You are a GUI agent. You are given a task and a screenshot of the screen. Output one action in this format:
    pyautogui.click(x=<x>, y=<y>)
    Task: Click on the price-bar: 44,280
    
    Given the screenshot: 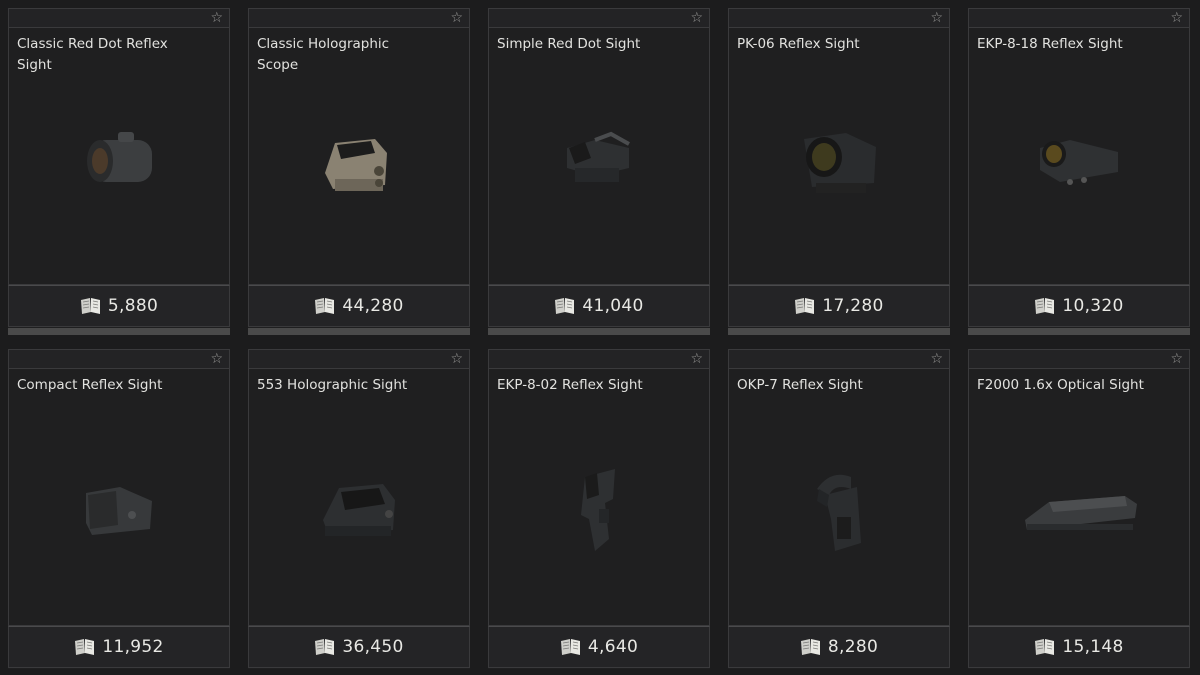 What is the action you would take?
    pyautogui.click(x=359, y=306)
    